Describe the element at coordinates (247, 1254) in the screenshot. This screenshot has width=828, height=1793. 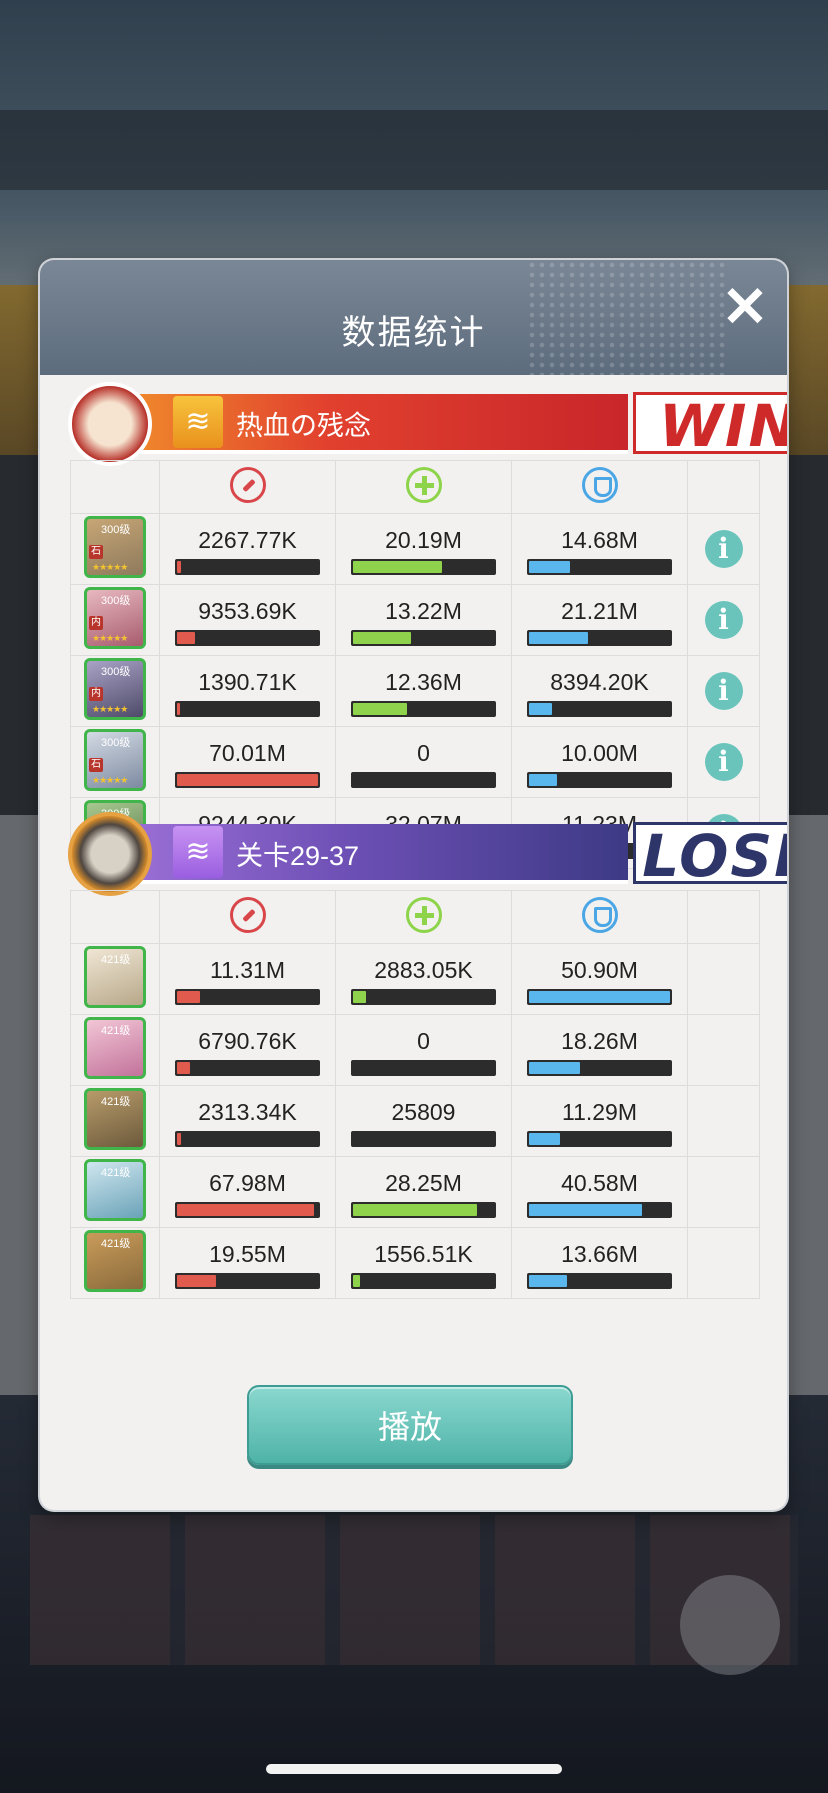
I see `damage-value: 19.55M` at that location.